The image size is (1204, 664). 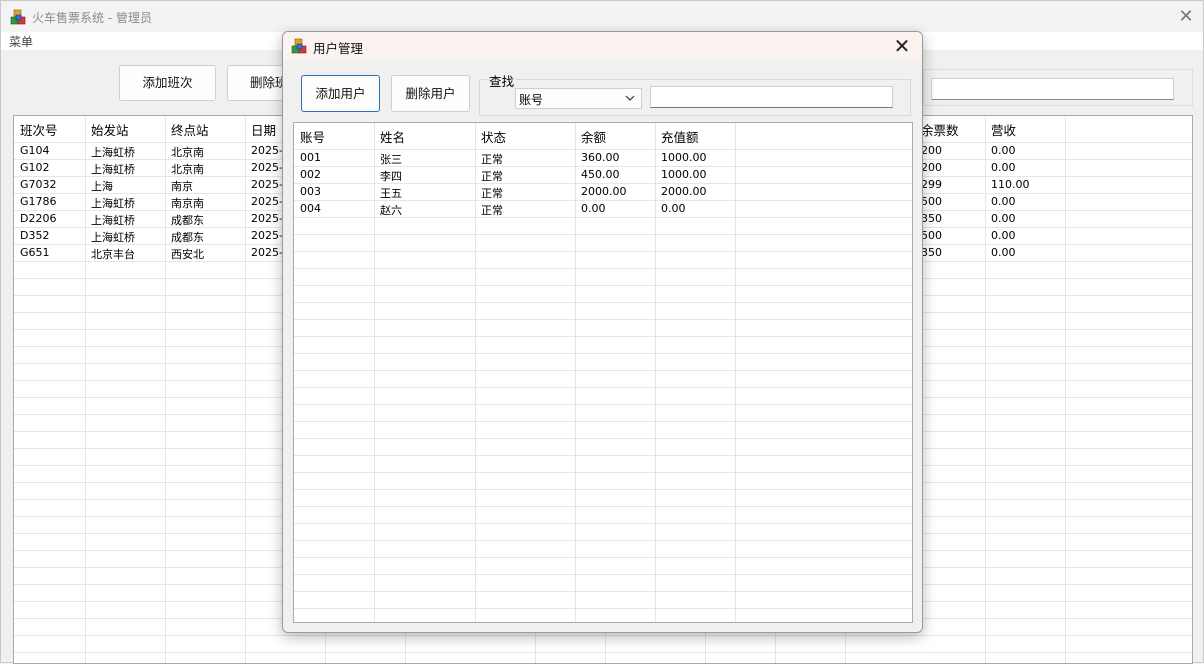 I want to click on table-cell: G651, so click(x=35, y=252).